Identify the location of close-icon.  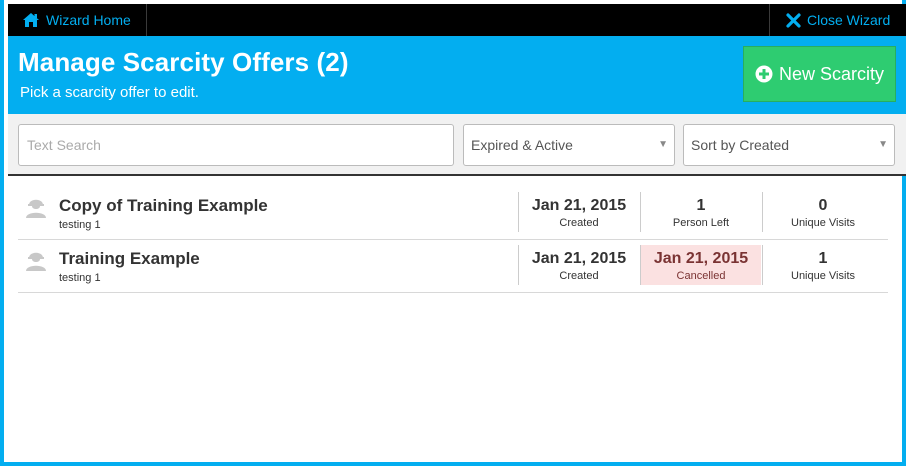
(793, 20).